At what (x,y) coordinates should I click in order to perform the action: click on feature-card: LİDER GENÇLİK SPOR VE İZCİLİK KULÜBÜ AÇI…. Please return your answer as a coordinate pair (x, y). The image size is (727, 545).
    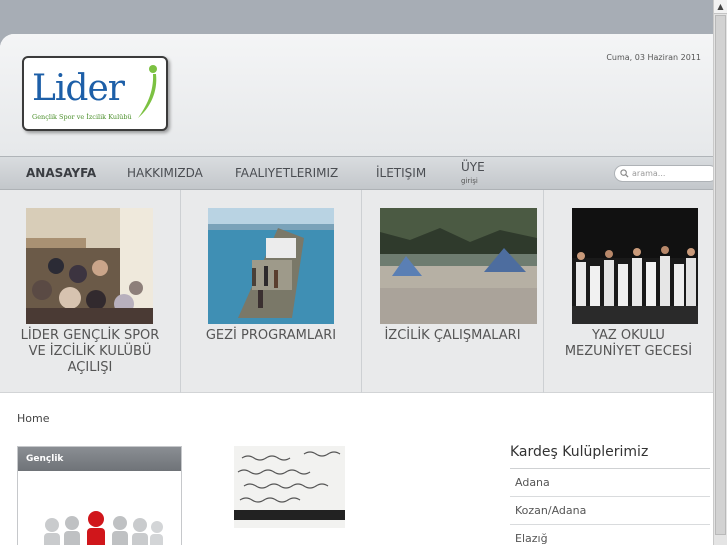
    Looking at the image, I should click on (90, 291).